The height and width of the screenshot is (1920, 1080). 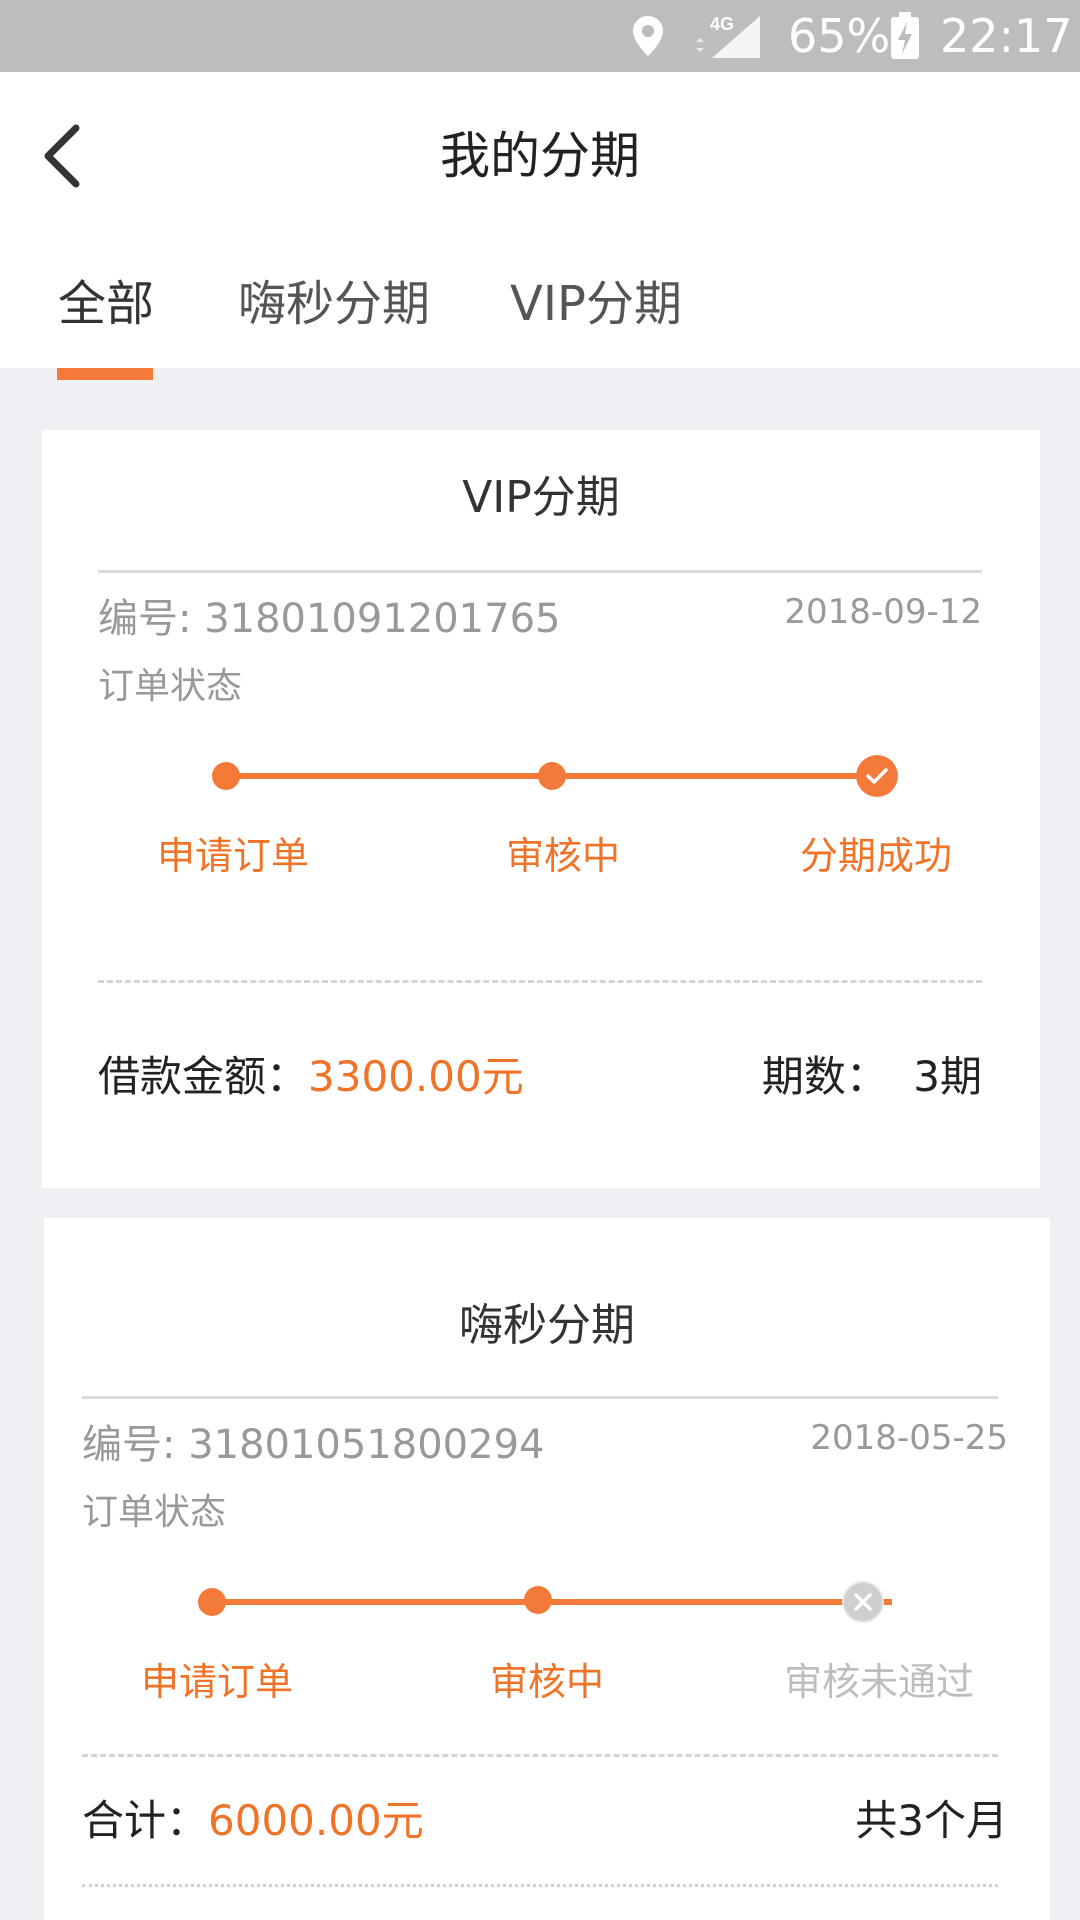 I want to click on status-bar: 4G 65% 22:17, so click(x=540, y=36).